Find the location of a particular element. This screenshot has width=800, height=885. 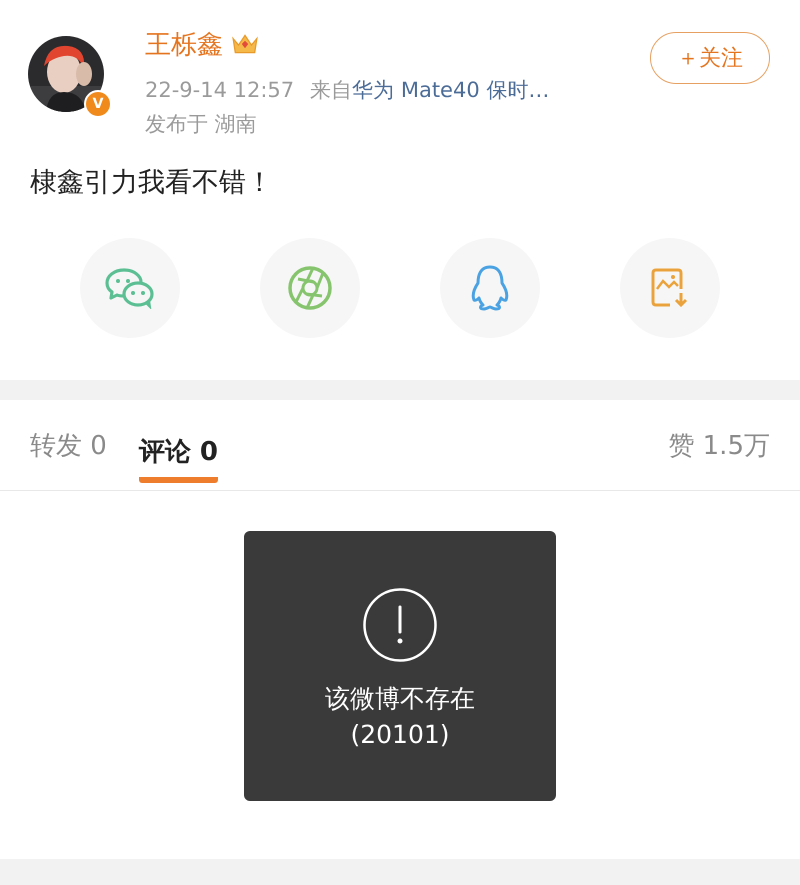

aperture-icon is located at coordinates (310, 288).